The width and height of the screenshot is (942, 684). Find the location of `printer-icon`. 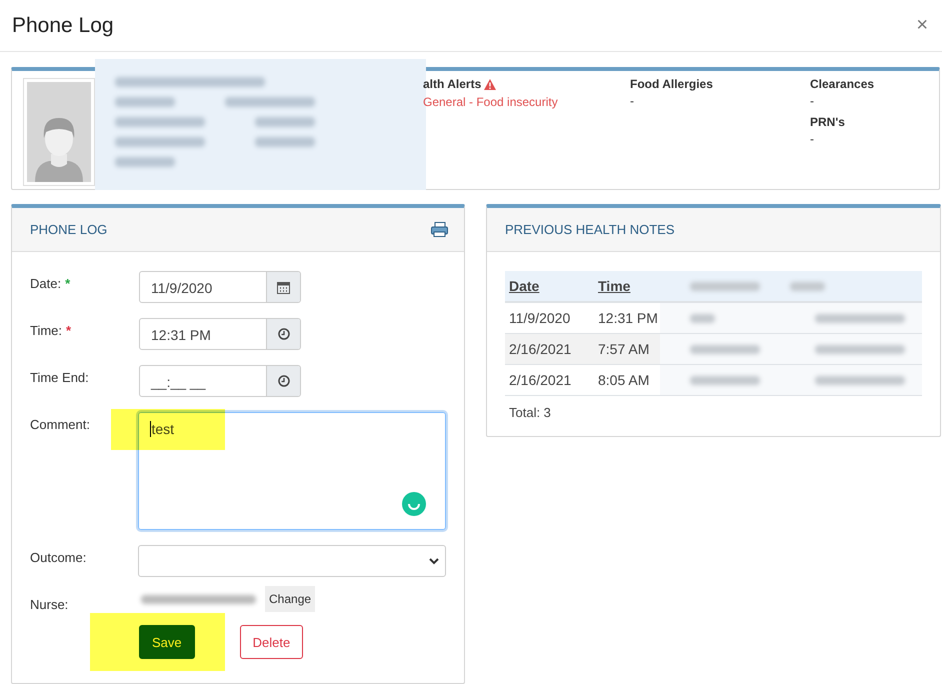

printer-icon is located at coordinates (439, 229).